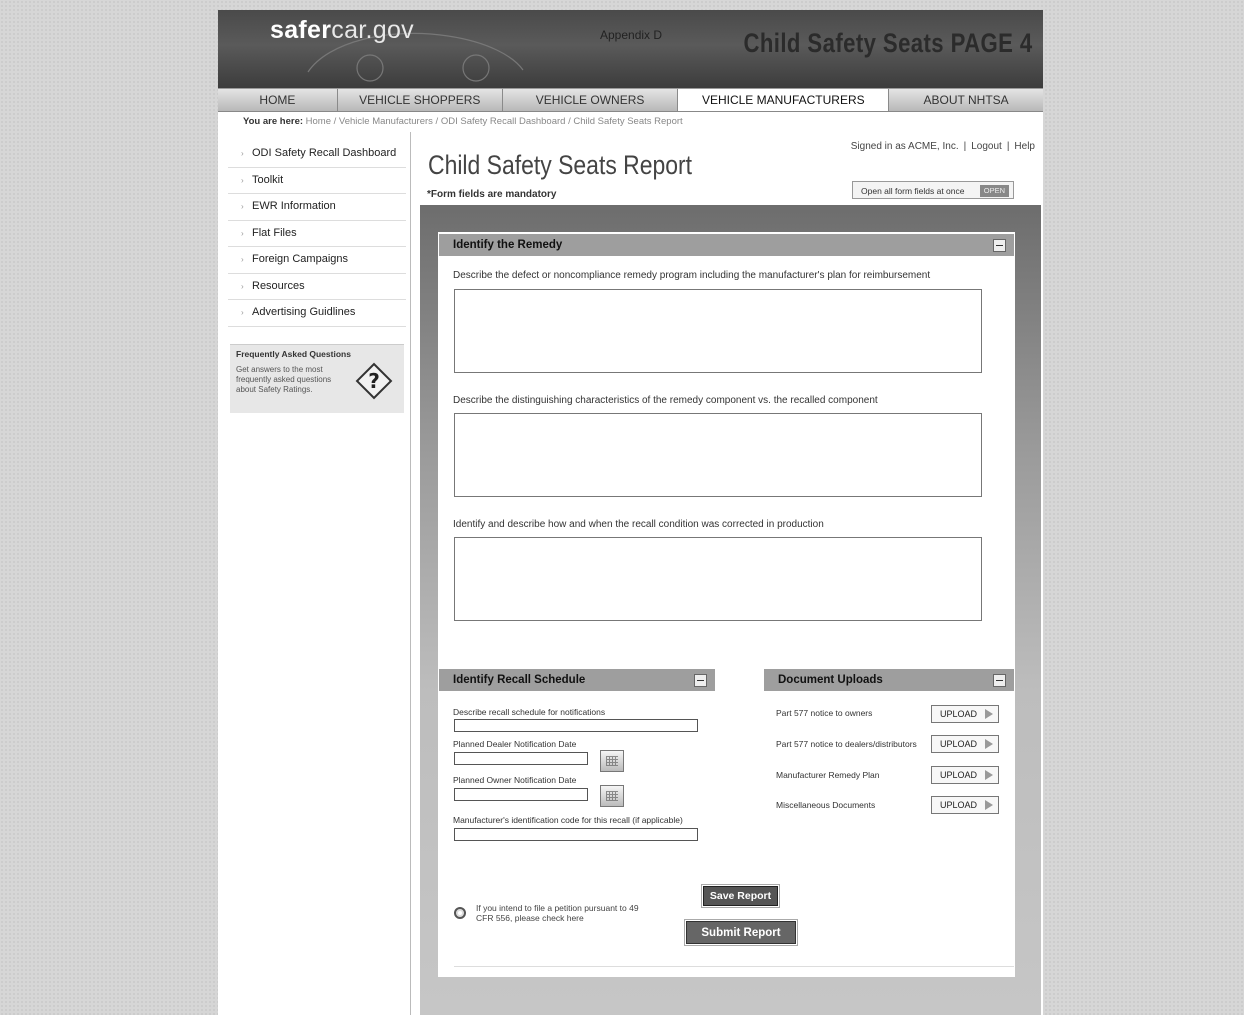 This screenshot has width=1244, height=1015. I want to click on sidebar-item-odi-dashboard: › ODI Safety Recall Dashboard, so click(317, 154).